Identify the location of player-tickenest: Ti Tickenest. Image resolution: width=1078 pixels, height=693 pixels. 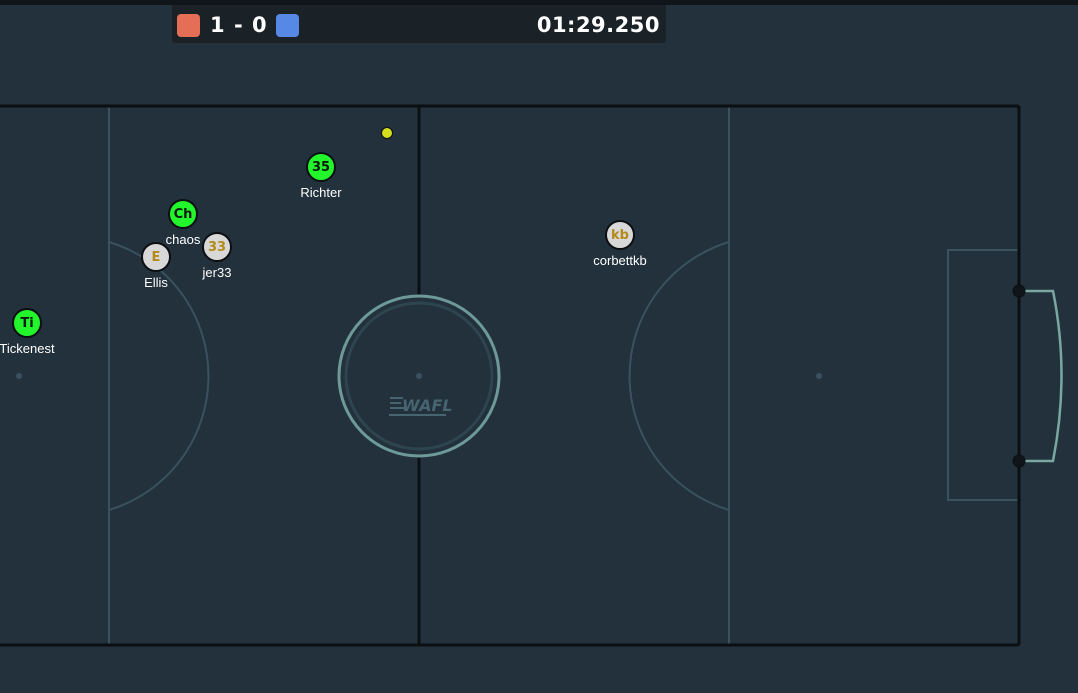
(27, 332).